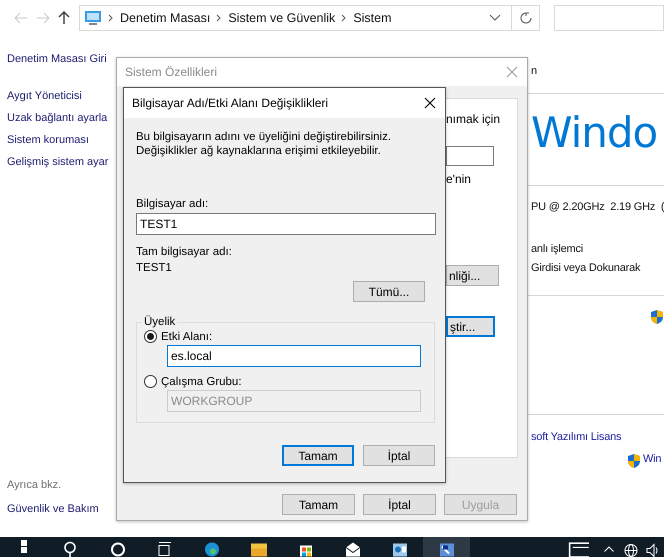  I want to click on left-arrow-icon, so click(21, 18).